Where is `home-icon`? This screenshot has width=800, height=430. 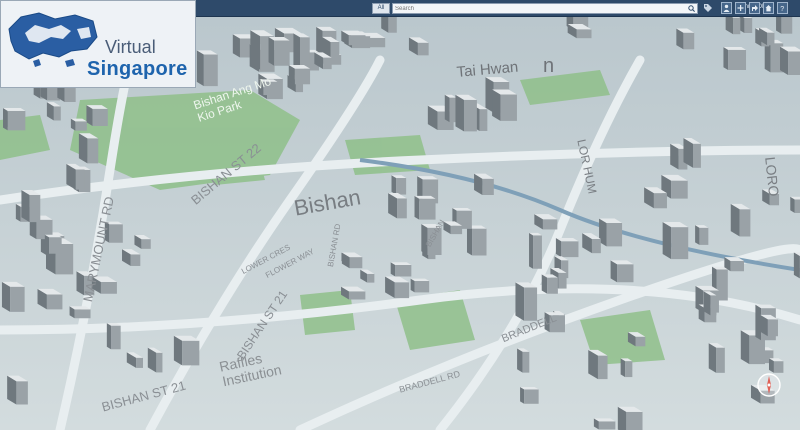
home-icon is located at coordinates (768, 8).